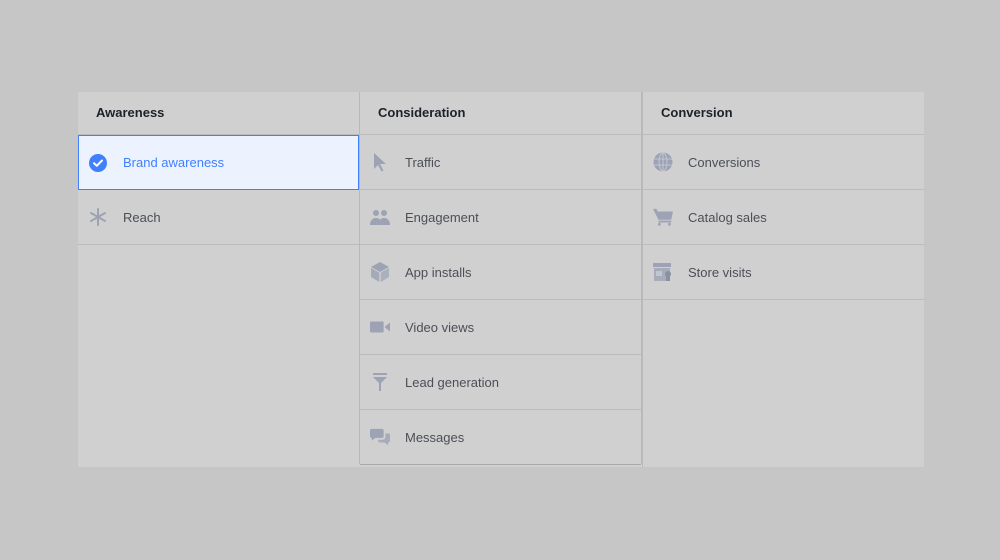 This screenshot has height=560, width=1000. What do you see at coordinates (720, 272) in the screenshot?
I see `objective-label: Store visits` at bounding box center [720, 272].